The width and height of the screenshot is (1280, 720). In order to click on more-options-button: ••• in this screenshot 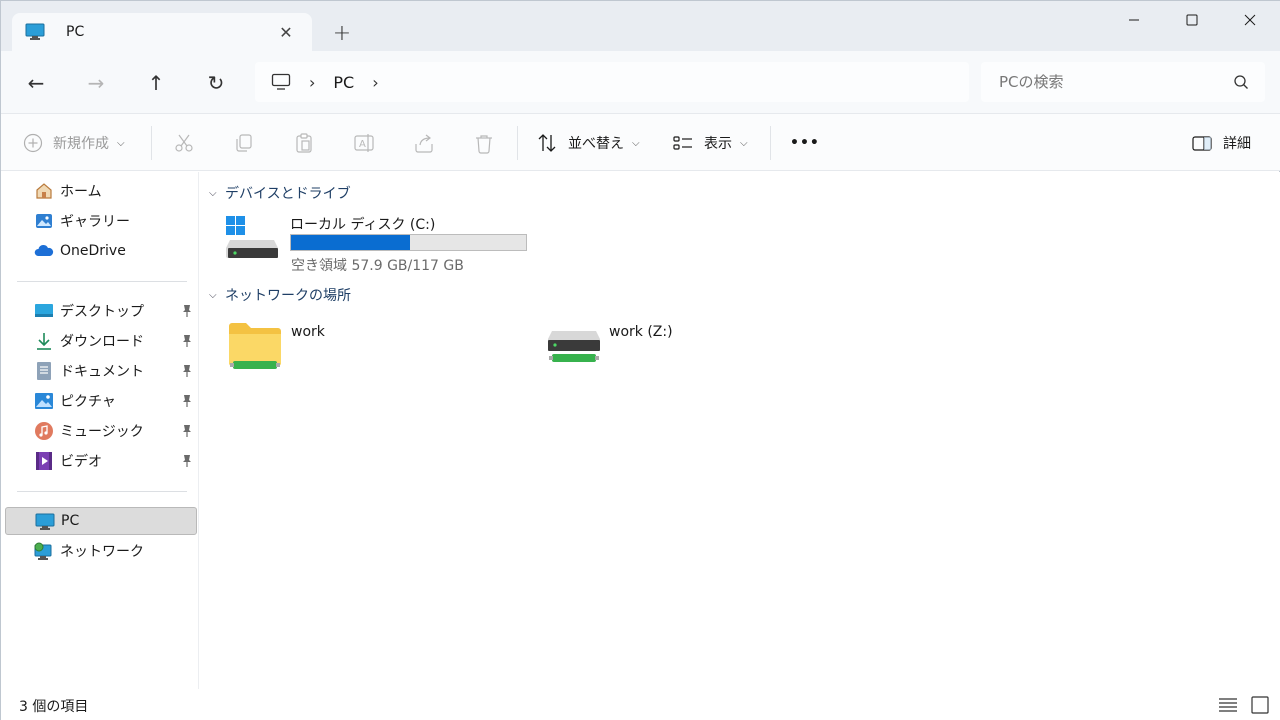, I will do `click(805, 143)`.